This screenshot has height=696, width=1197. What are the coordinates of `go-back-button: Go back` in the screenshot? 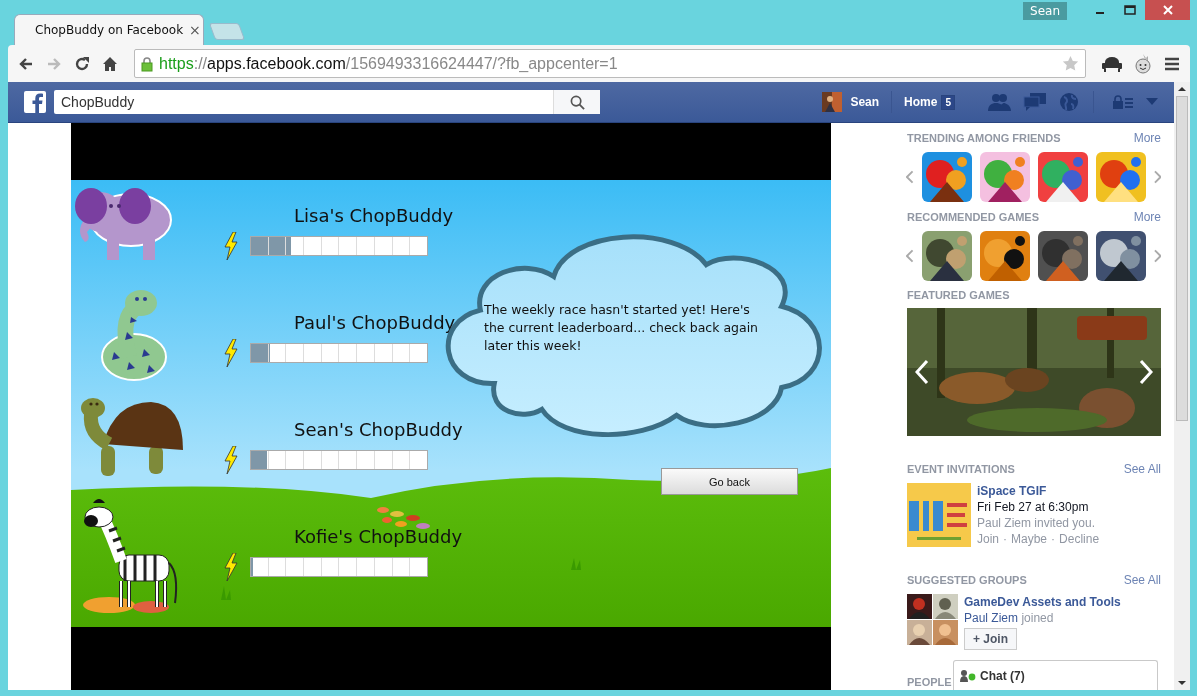 It's located at (729, 481).